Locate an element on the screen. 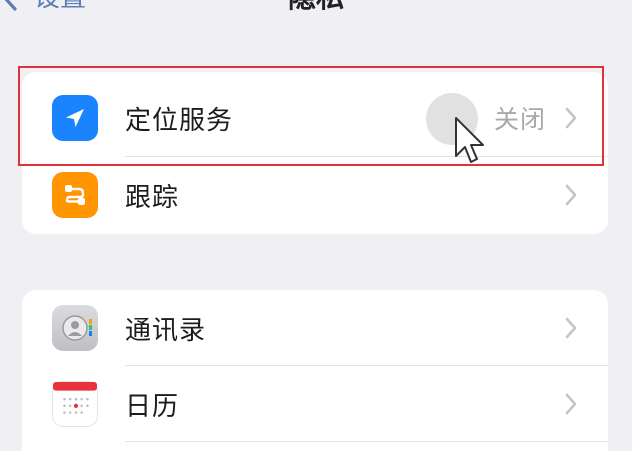 This screenshot has height=451, width=632. page-title: 隐私 is located at coordinates (316, 9).